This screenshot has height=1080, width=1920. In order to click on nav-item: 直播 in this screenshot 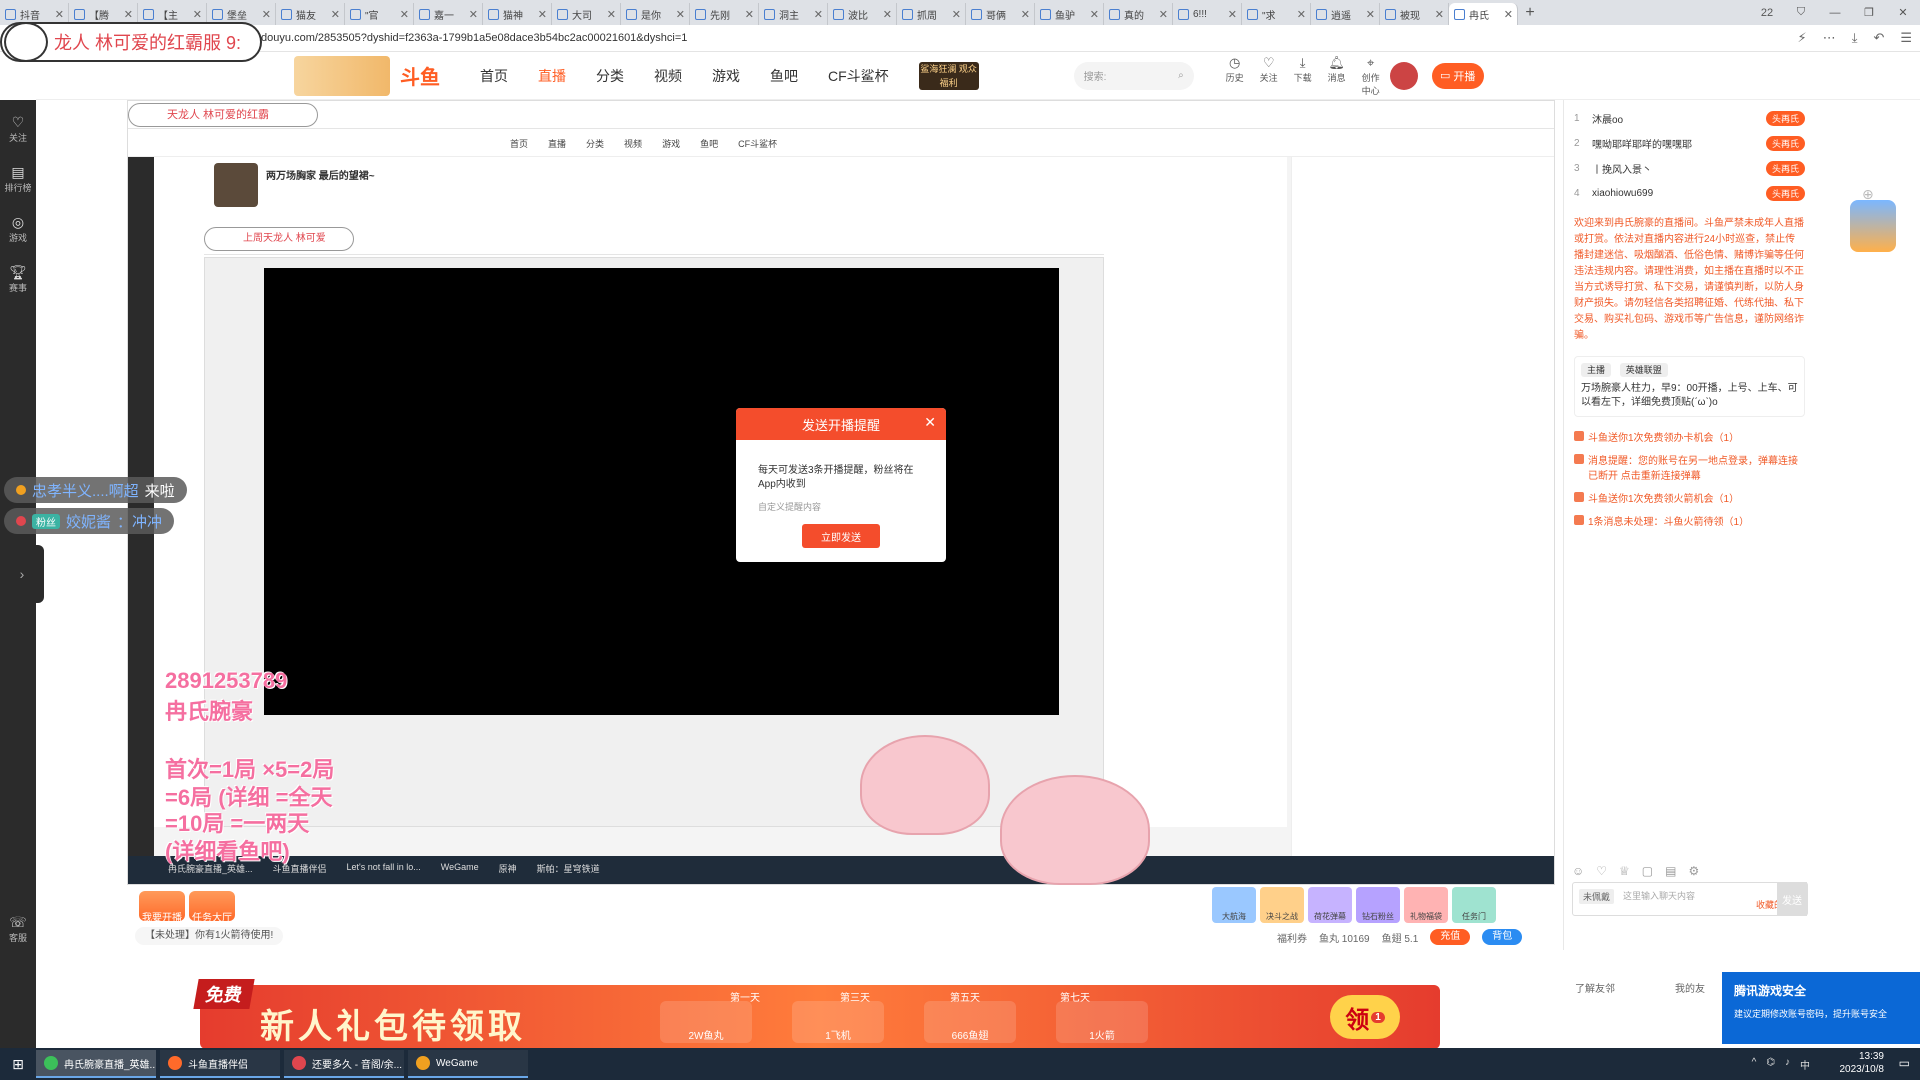, I will do `click(552, 76)`.